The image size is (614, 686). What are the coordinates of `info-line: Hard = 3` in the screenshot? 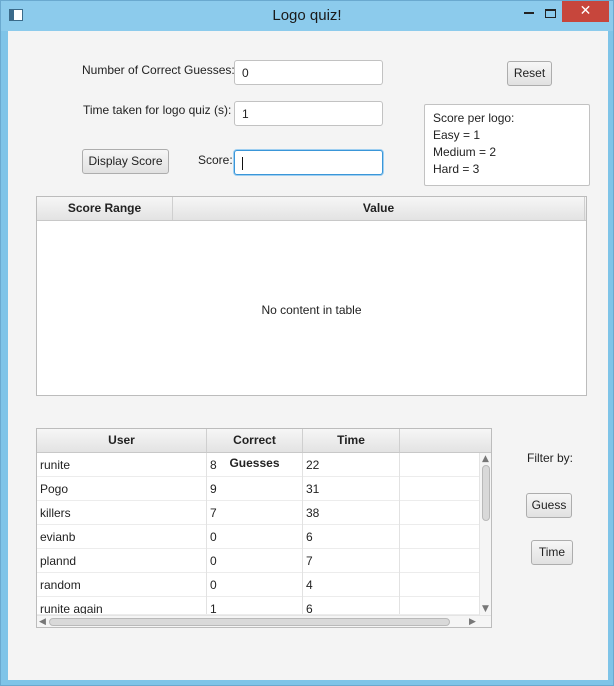 It's located at (456, 169).